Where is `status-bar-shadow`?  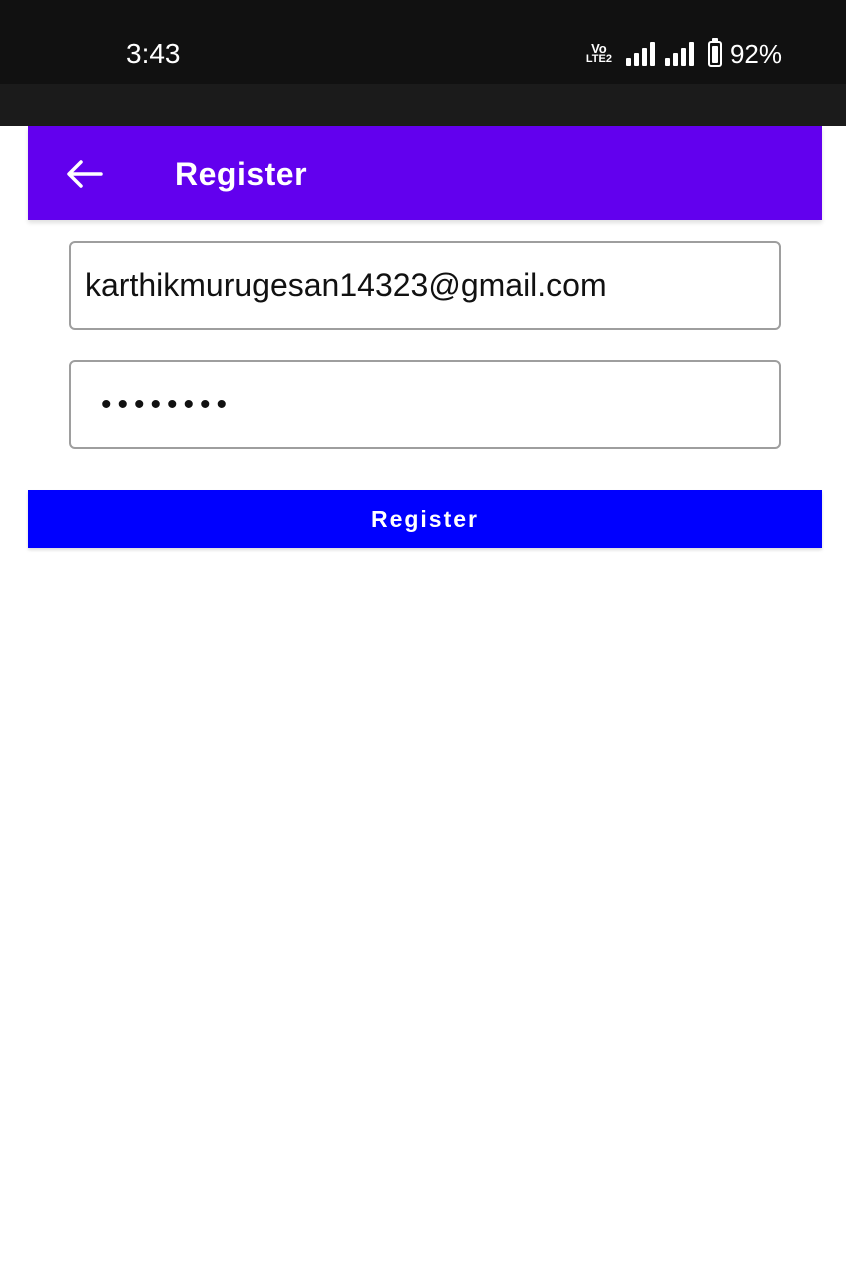
status-bar-shadow is located at coordinates (423, 105).